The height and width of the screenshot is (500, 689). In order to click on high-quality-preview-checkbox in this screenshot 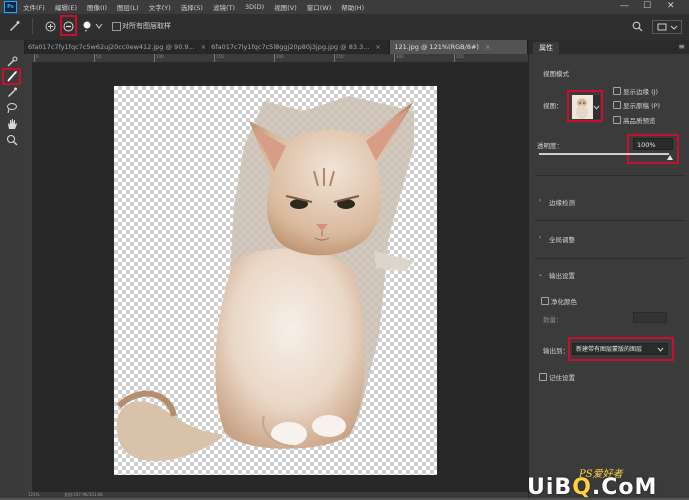, I will do `click(617, 120)`.